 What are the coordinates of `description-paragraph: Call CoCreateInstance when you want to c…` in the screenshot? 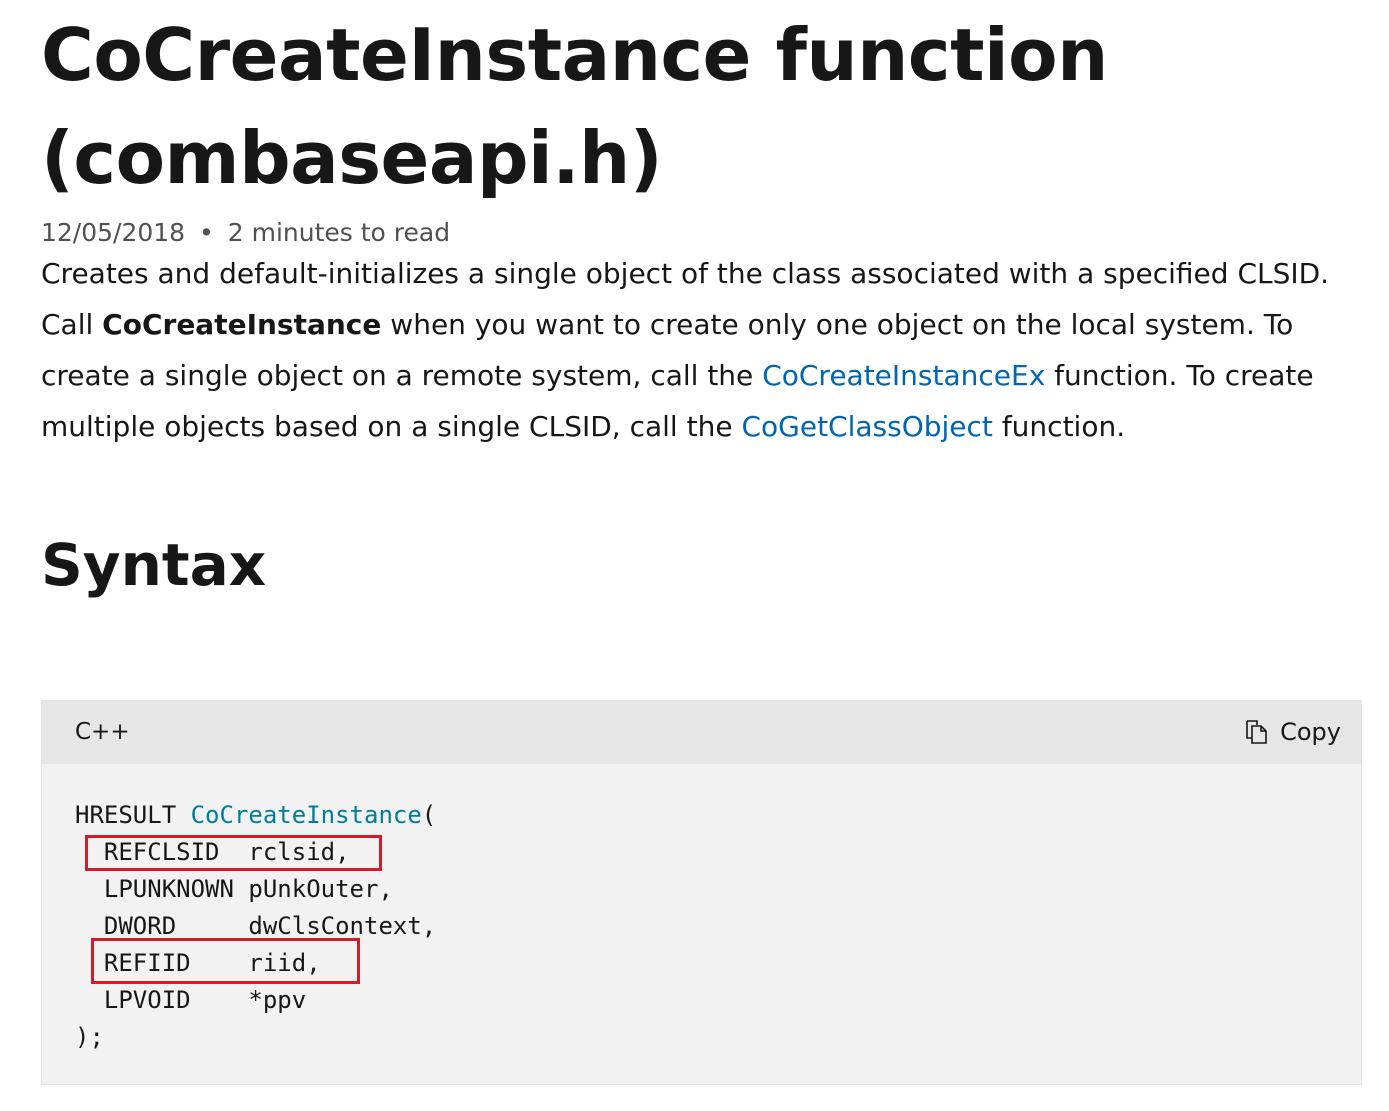 It's located at (702, 375).